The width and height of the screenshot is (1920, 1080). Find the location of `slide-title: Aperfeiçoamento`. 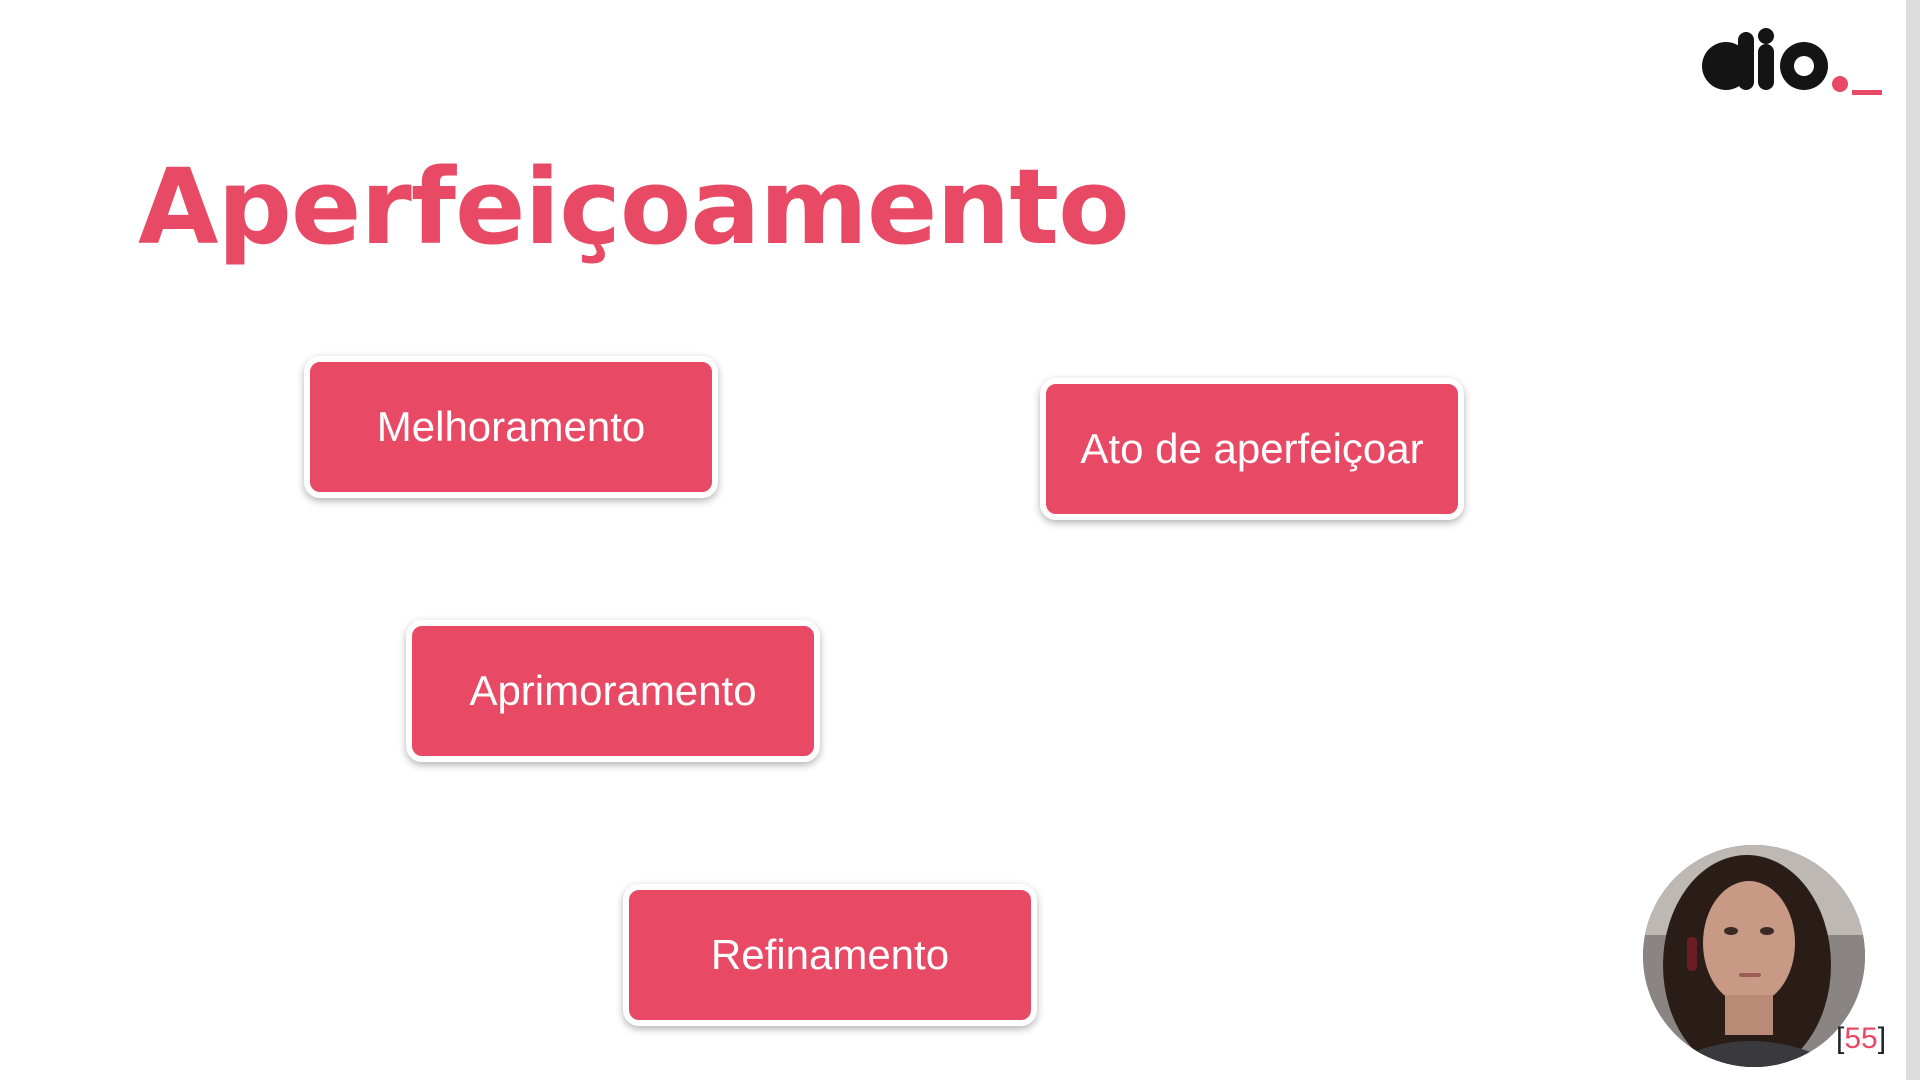

slide-title: Aperfeiçoamento is located at coordinates (634, 207).